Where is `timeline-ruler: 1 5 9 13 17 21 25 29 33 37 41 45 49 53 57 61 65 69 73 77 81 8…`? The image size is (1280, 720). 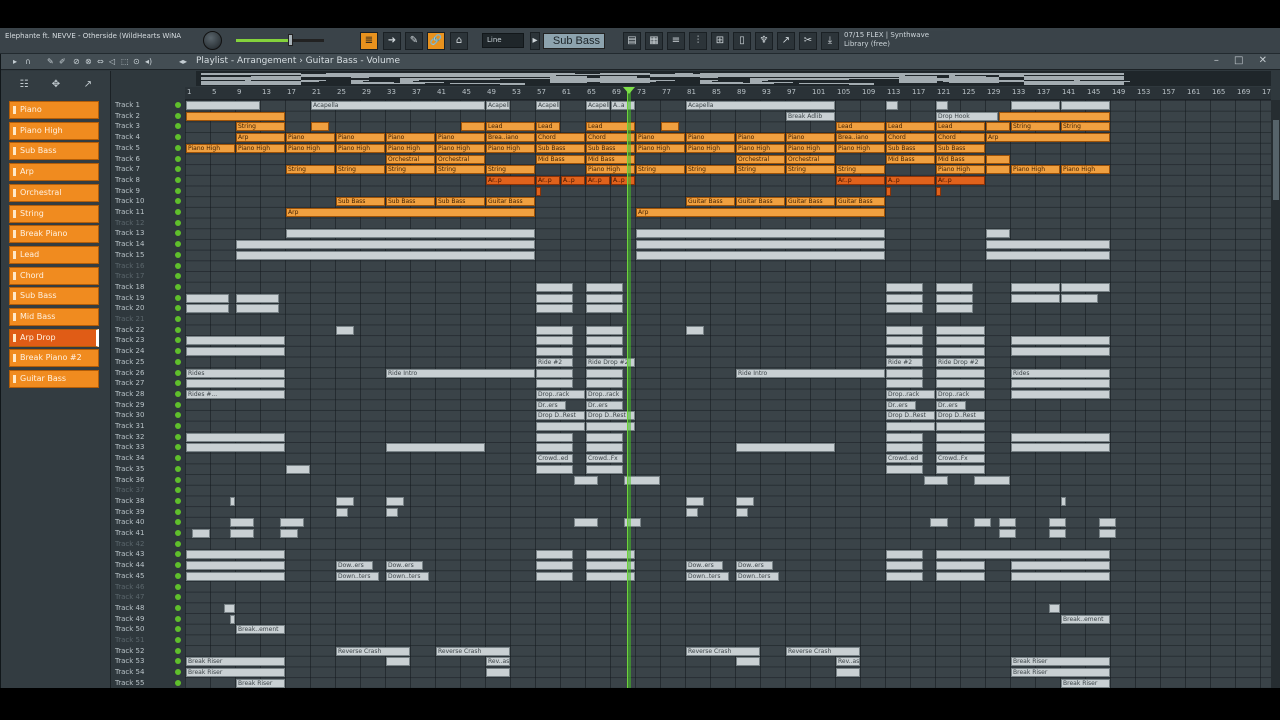
timeline-ruler: 1 5 9 13 17 21 25 29 33 37 41 45 49 53 57 61 65 69 73 77 81 8… is located at coordinates (728, 93).